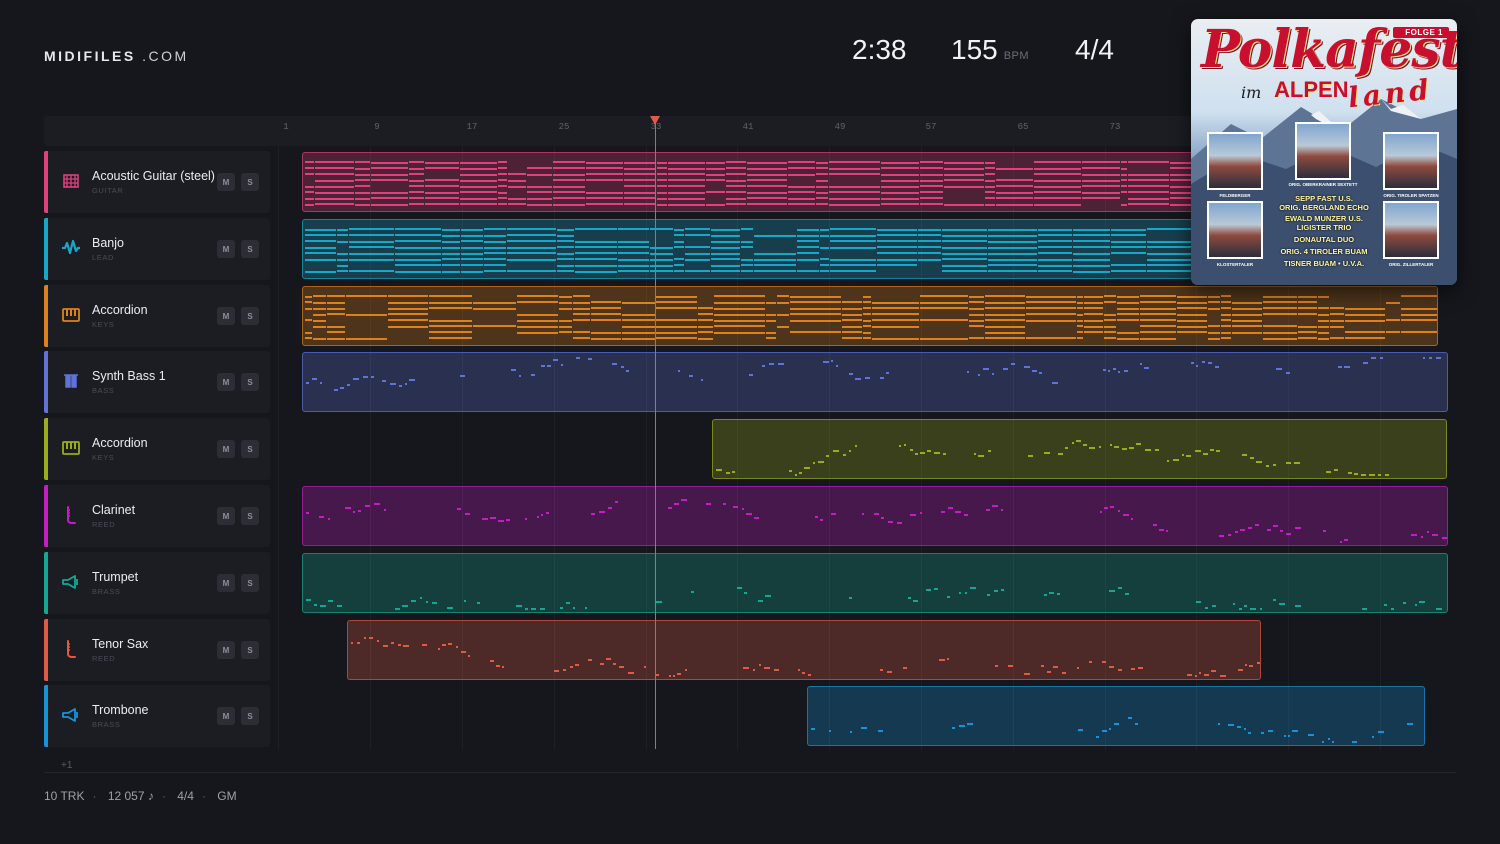  I want to click on guitar-icon, so click(71, 181).